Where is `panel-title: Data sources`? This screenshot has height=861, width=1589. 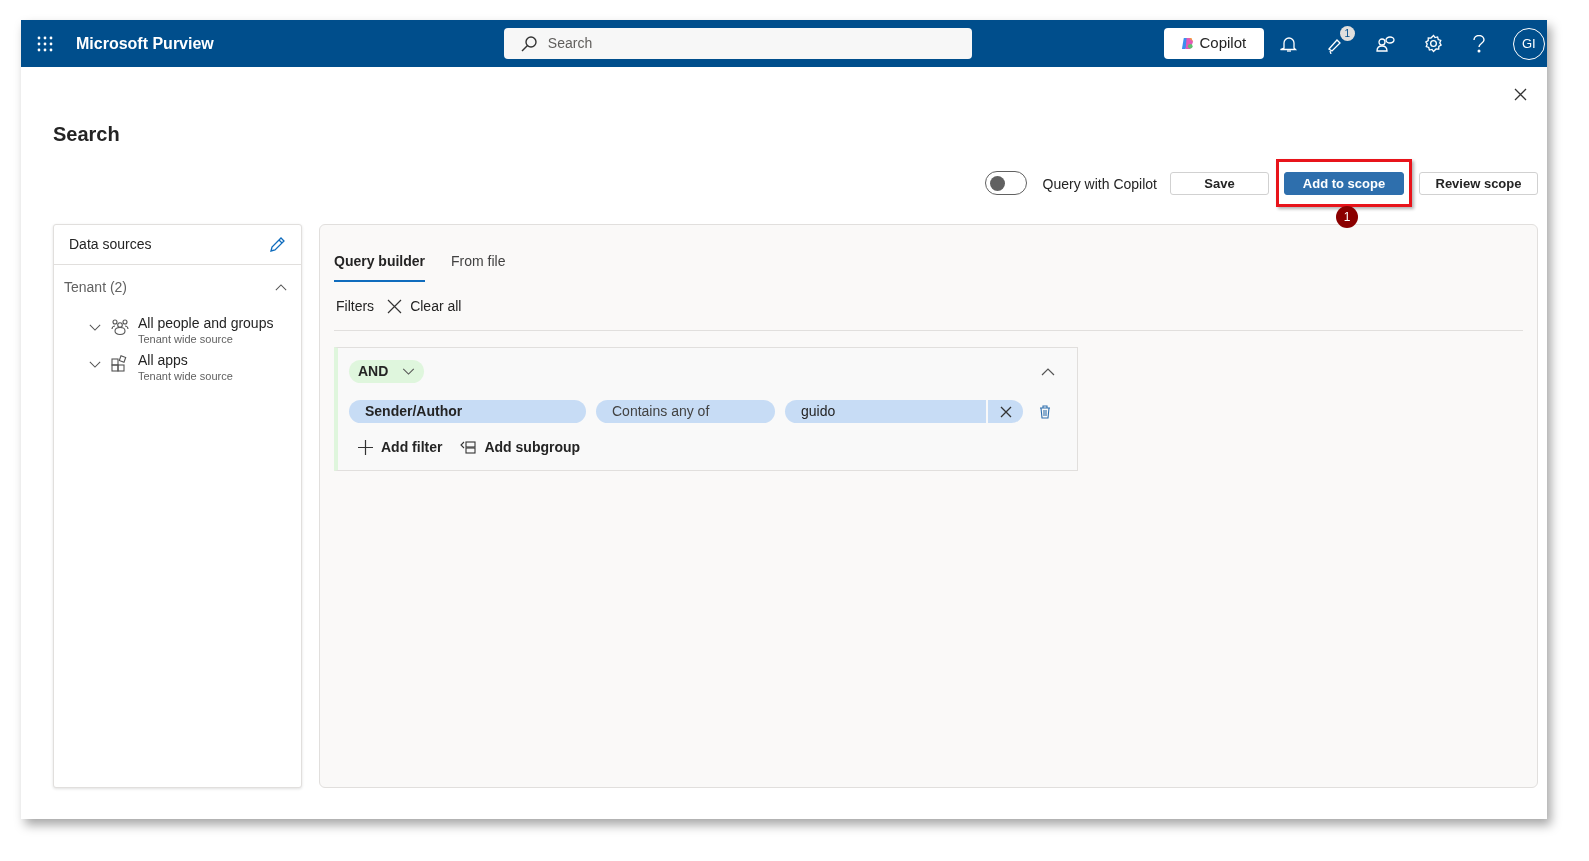 panel-title: Data sources is located at coordinates (110, 244).